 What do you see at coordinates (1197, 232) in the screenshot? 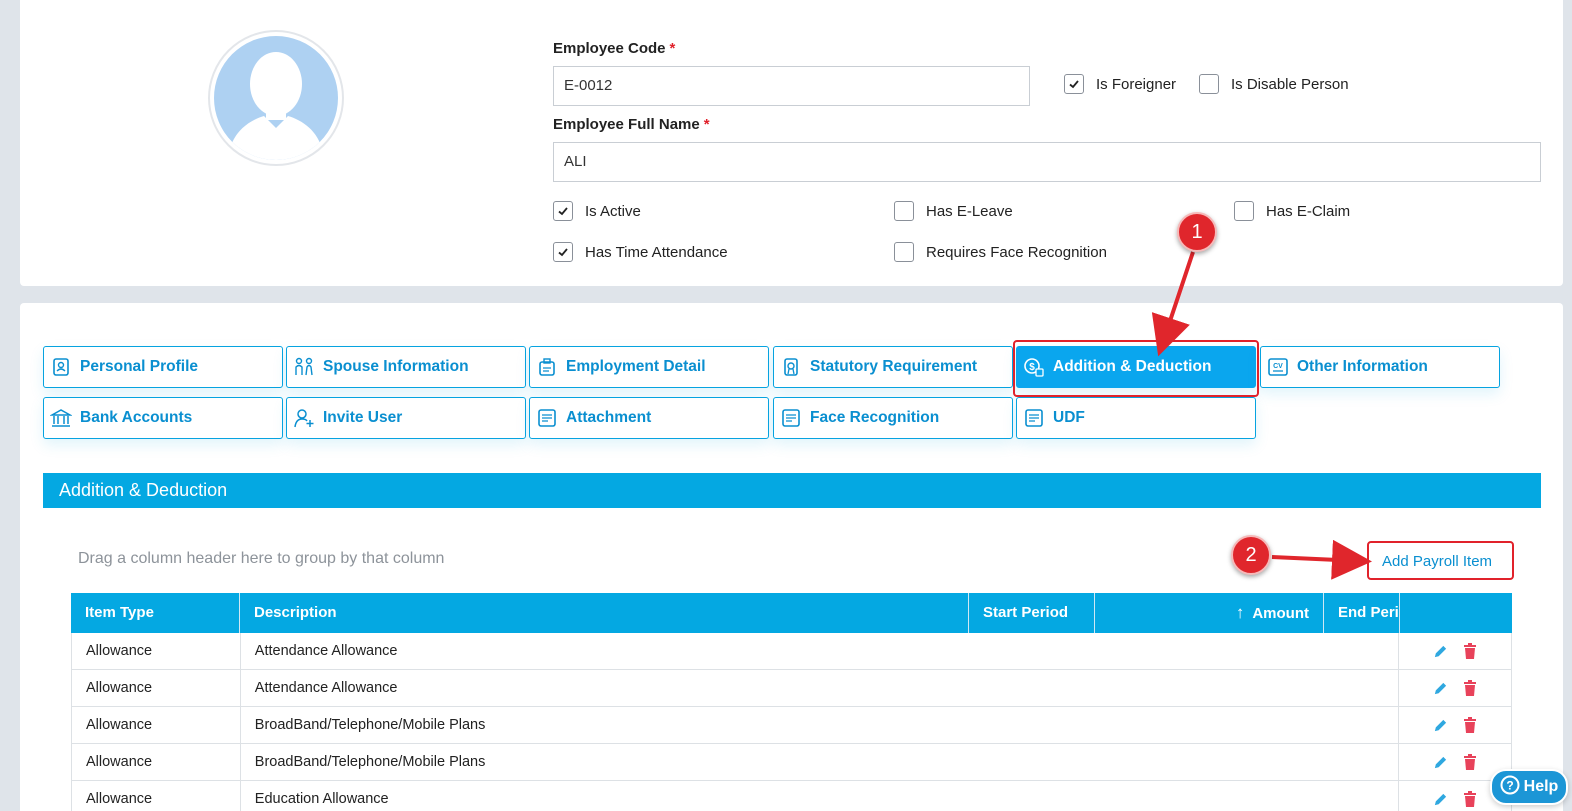
I see `annotation-badge-1: 1` at bounding box center [1197, 232].